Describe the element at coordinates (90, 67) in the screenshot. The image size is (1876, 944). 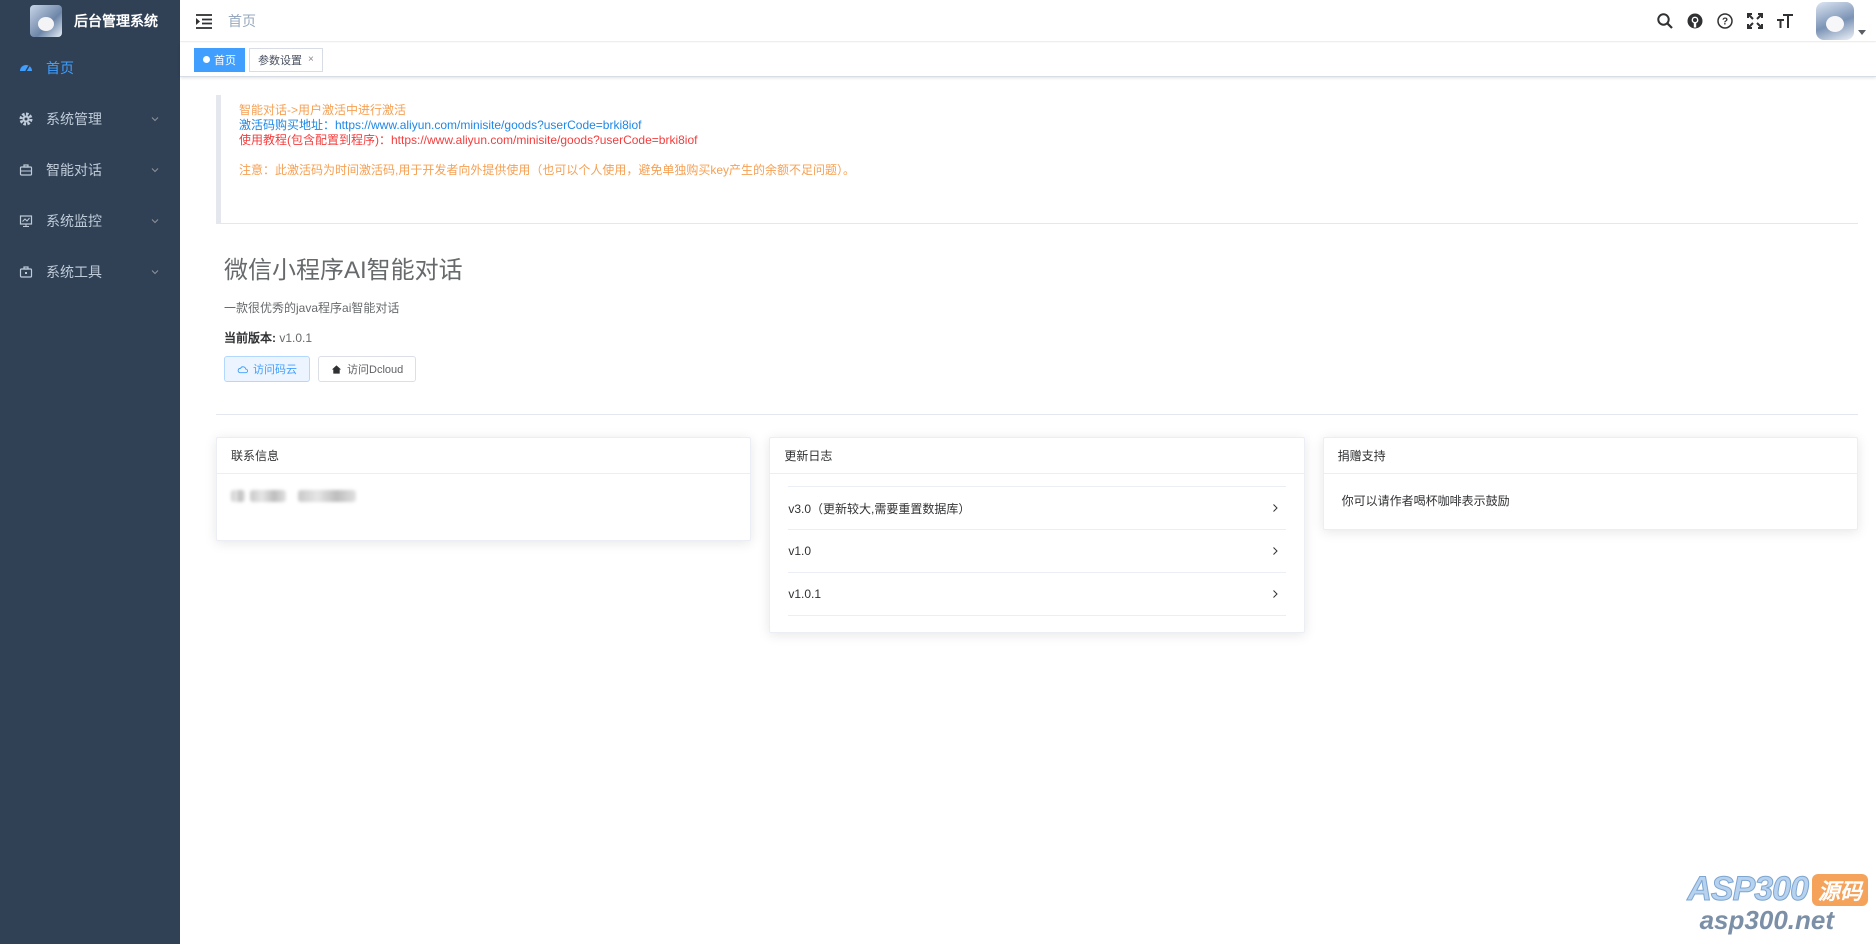
I see `sidebar-item-home: 首页` at that location.